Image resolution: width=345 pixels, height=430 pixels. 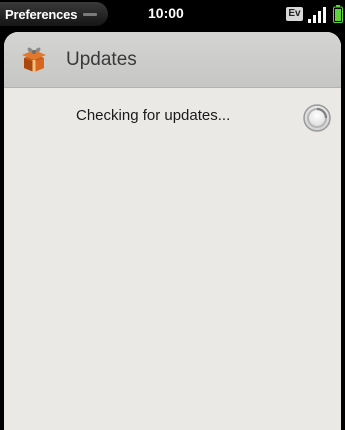 What do you see at coordinates (317, 118) in the screenshot?
I see `activity-spinner-icon` at bounding box center [317, 118].